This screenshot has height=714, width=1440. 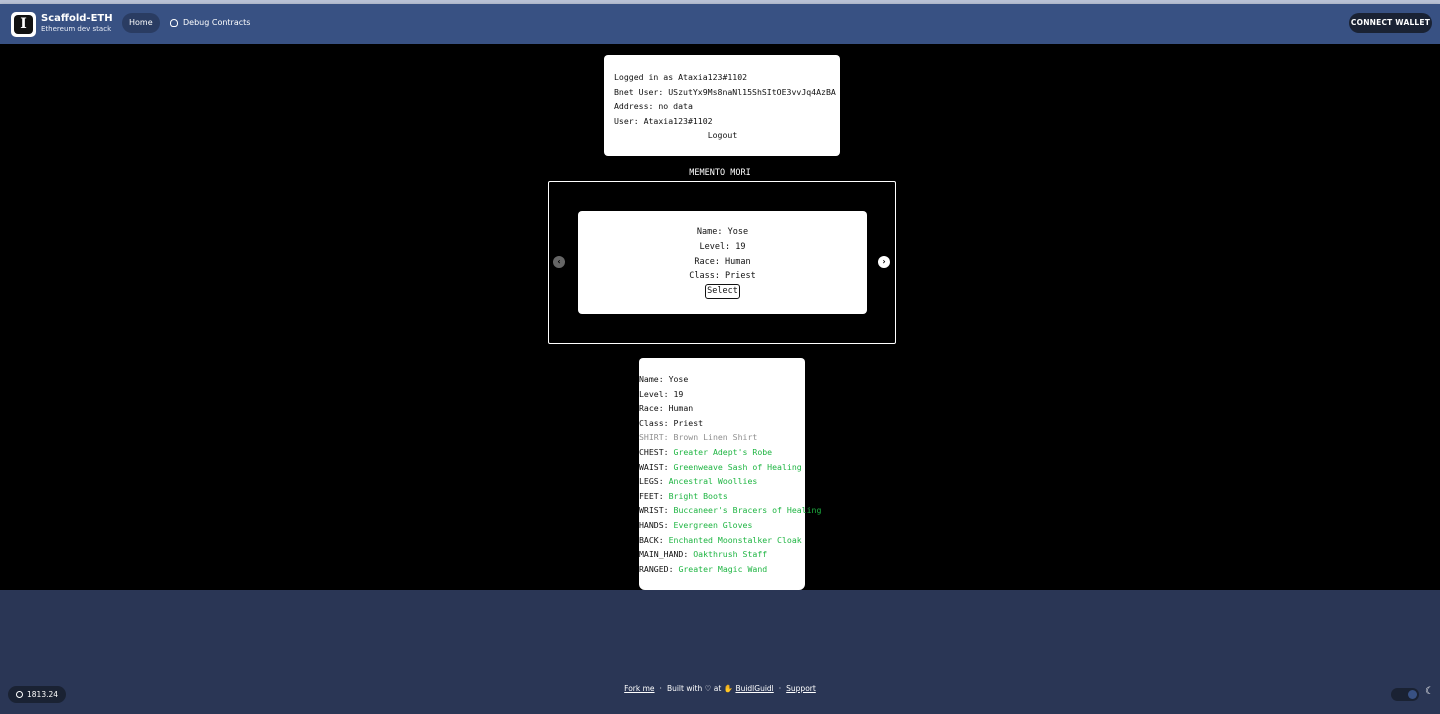 I want to click on gear-row: WRIST: Buccaneer's Bracers of Healing, so click(x=730, y=510).